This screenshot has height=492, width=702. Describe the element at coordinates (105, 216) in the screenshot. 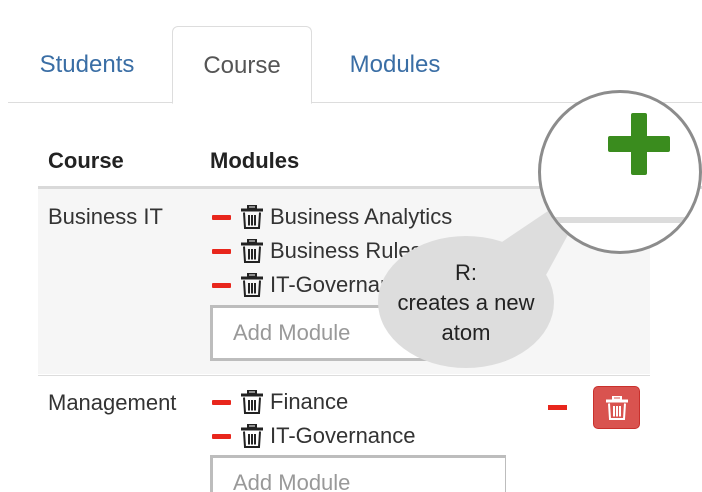

I see `course-name: Business IT` at that location.